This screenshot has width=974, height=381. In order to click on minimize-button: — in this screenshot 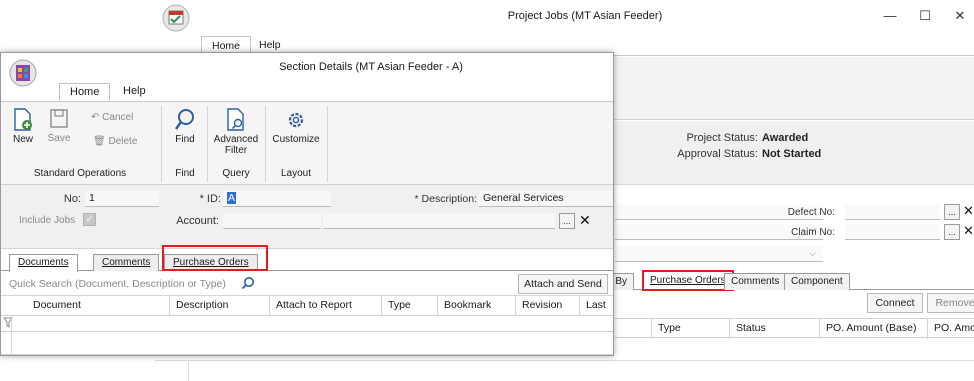, I will do `click(890, 16)`.